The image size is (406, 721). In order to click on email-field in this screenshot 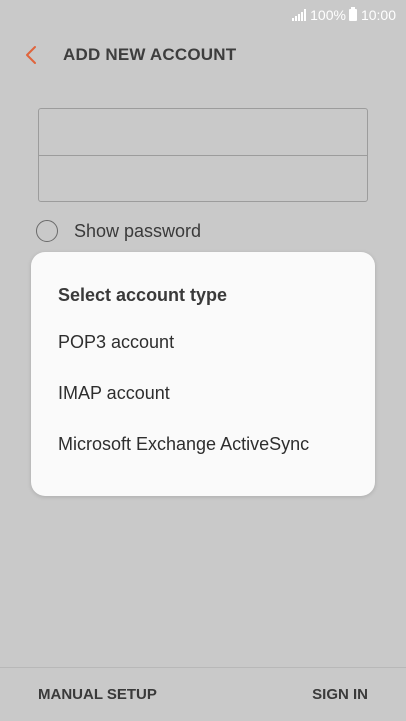, I will do `click(203, 132)`.